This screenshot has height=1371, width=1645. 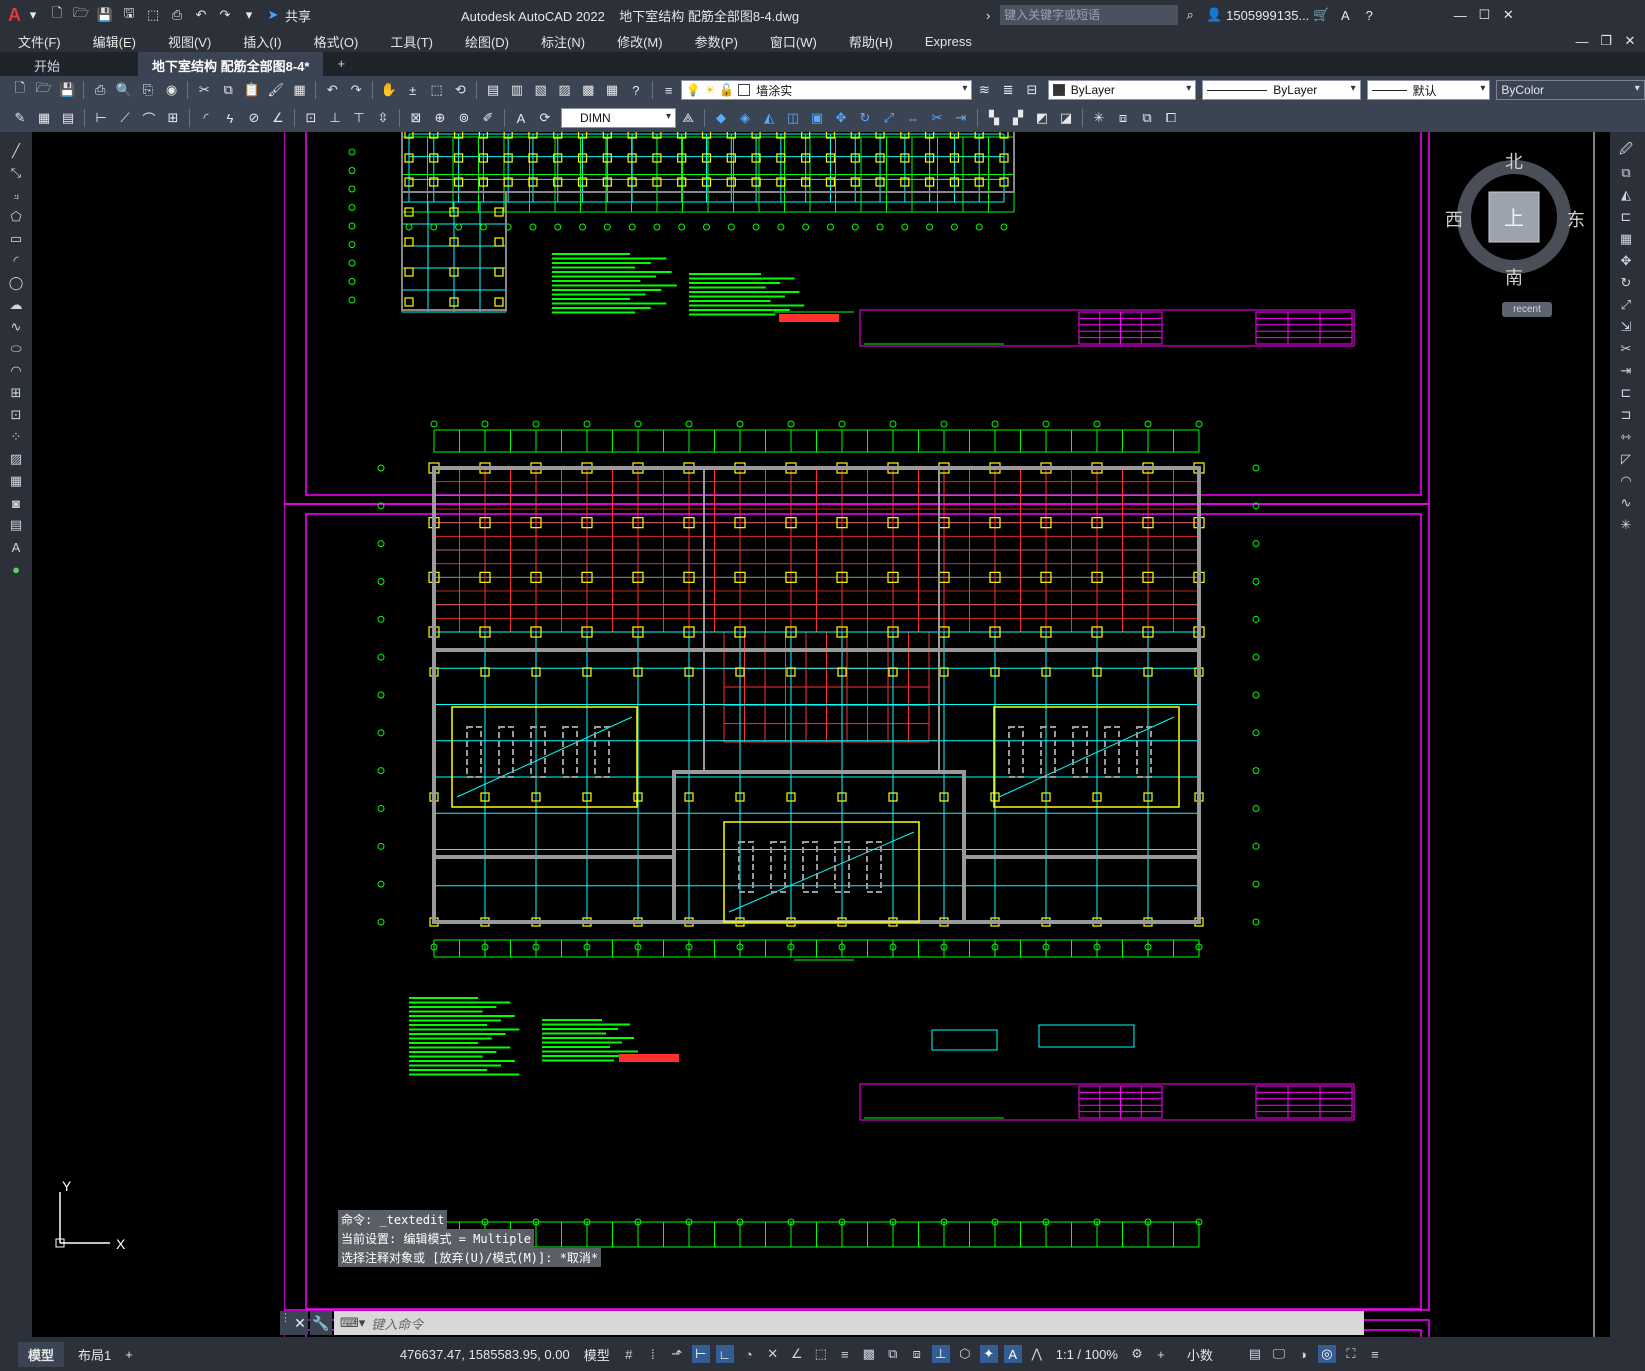 What do you see at coordinates (487, 41) in the screenshot?
I see `menu-draw: 绘图(D)` at bounding box center [487, 41].